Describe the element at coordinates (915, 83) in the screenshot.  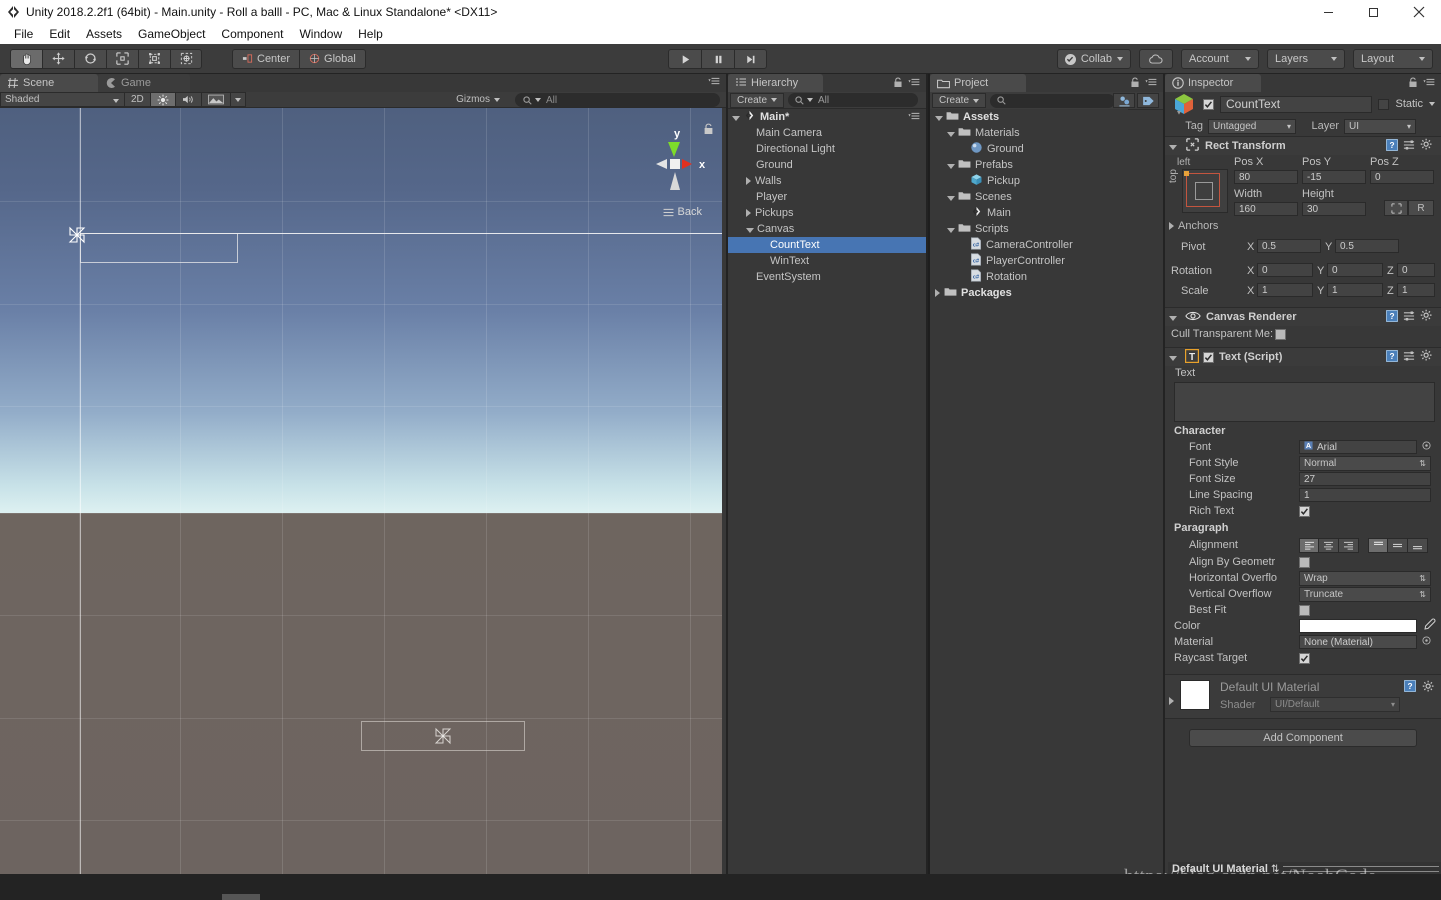
I see `hierarchy-tab-menu` at that location.